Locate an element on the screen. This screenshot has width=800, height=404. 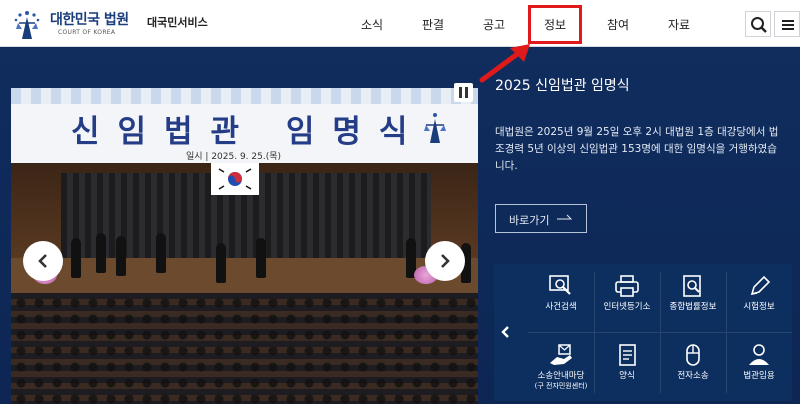
chevron-right-icon is located at coordinates (445, 261).